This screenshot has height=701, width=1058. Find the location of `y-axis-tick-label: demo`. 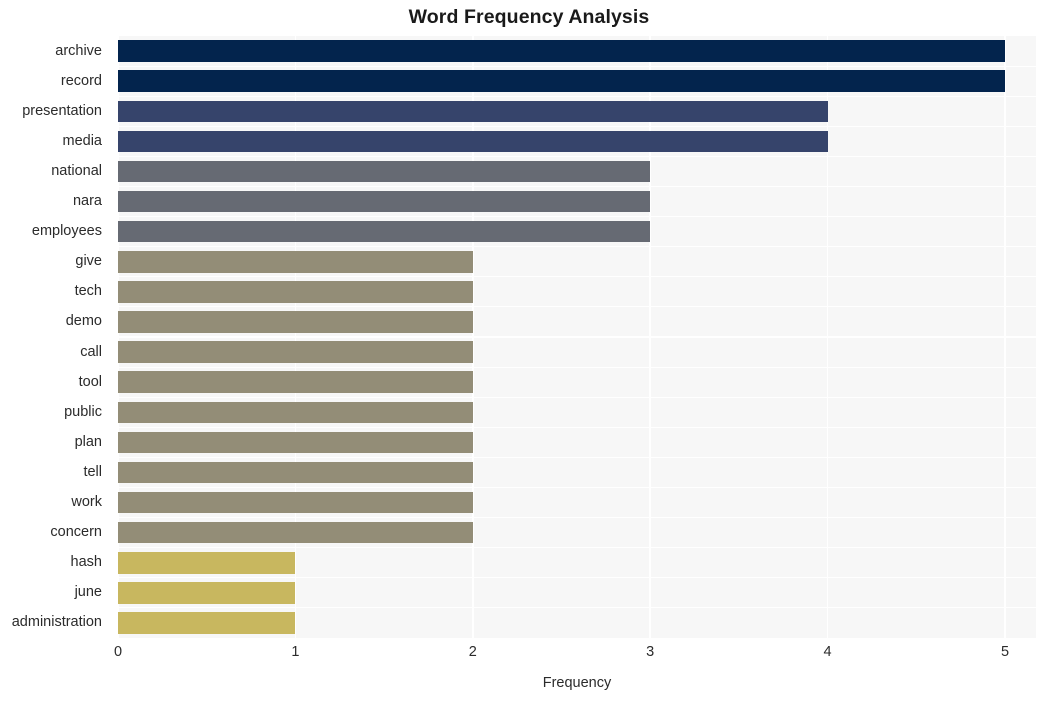

y-axis-tick-label: demo is located at coordinates (83, 321).